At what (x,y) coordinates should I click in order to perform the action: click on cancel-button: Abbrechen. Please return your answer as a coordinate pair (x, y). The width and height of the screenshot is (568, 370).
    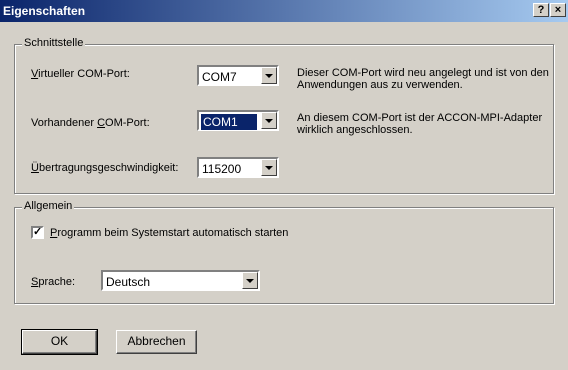
    Looking at the image, I should click on (156, 342).